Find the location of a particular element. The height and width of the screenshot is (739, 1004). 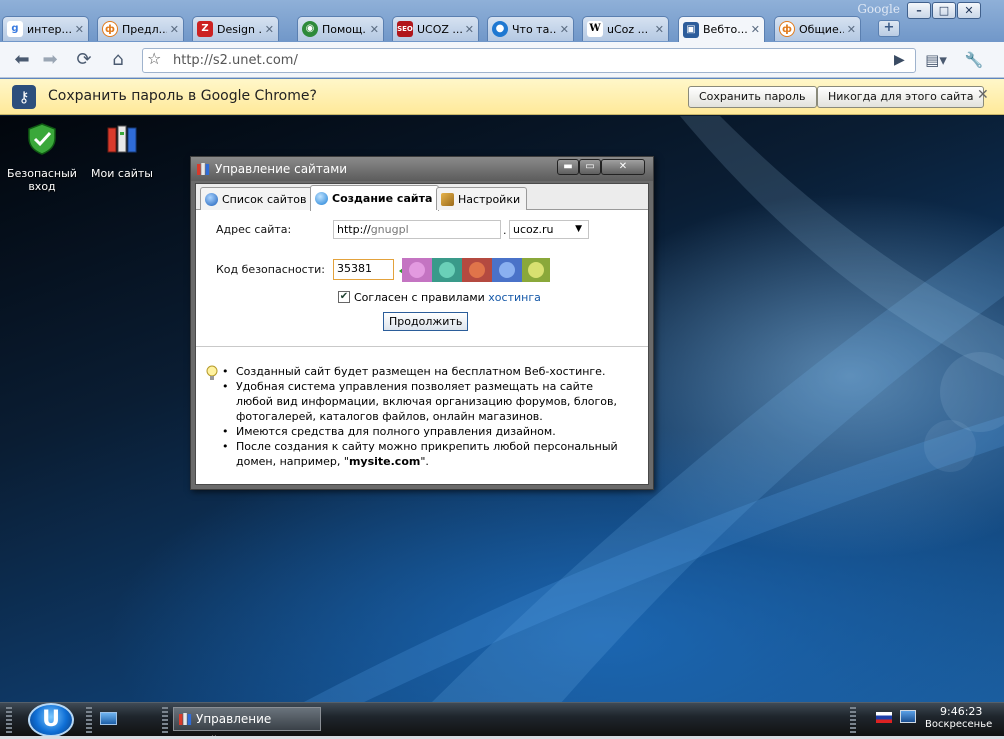

start-button: U is located at coordinates (51, 720).